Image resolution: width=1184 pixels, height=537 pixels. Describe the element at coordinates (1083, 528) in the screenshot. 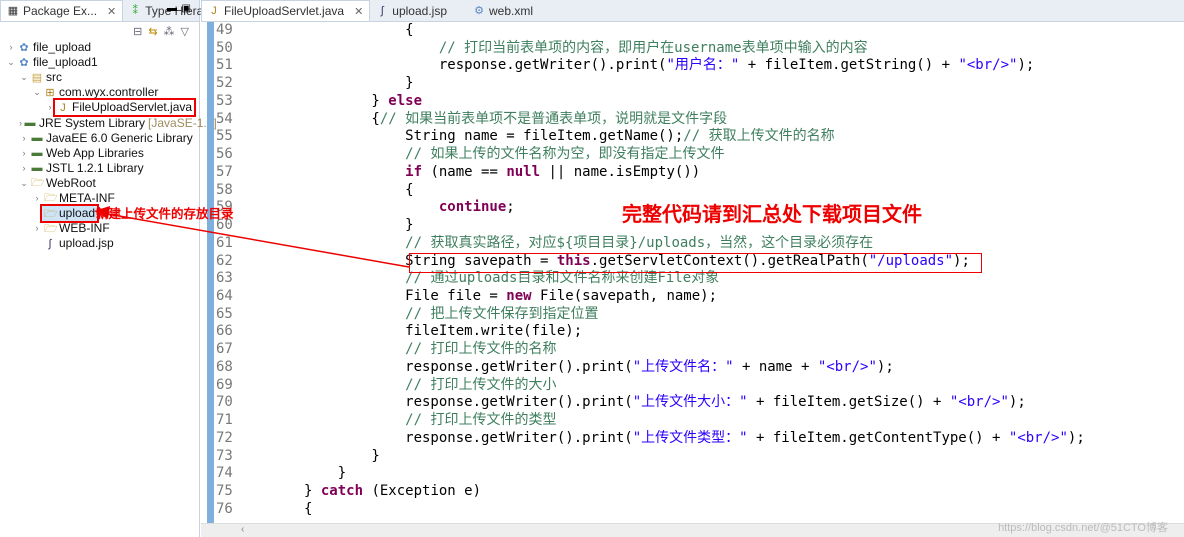

I see `watermark: https://blog.csdn.net/@51CTO博客` at that location.